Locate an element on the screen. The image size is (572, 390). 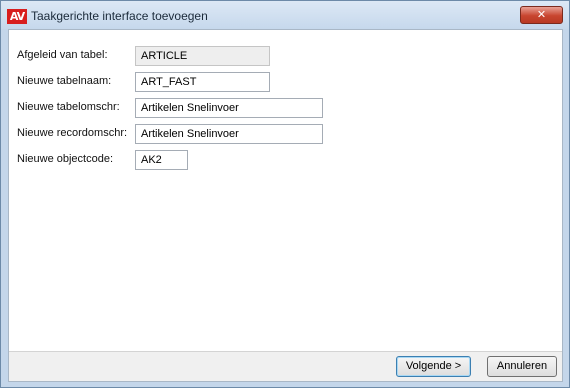
new-record-description-input: Artikelen Snelinvoer is located at coordinates (229, 134).